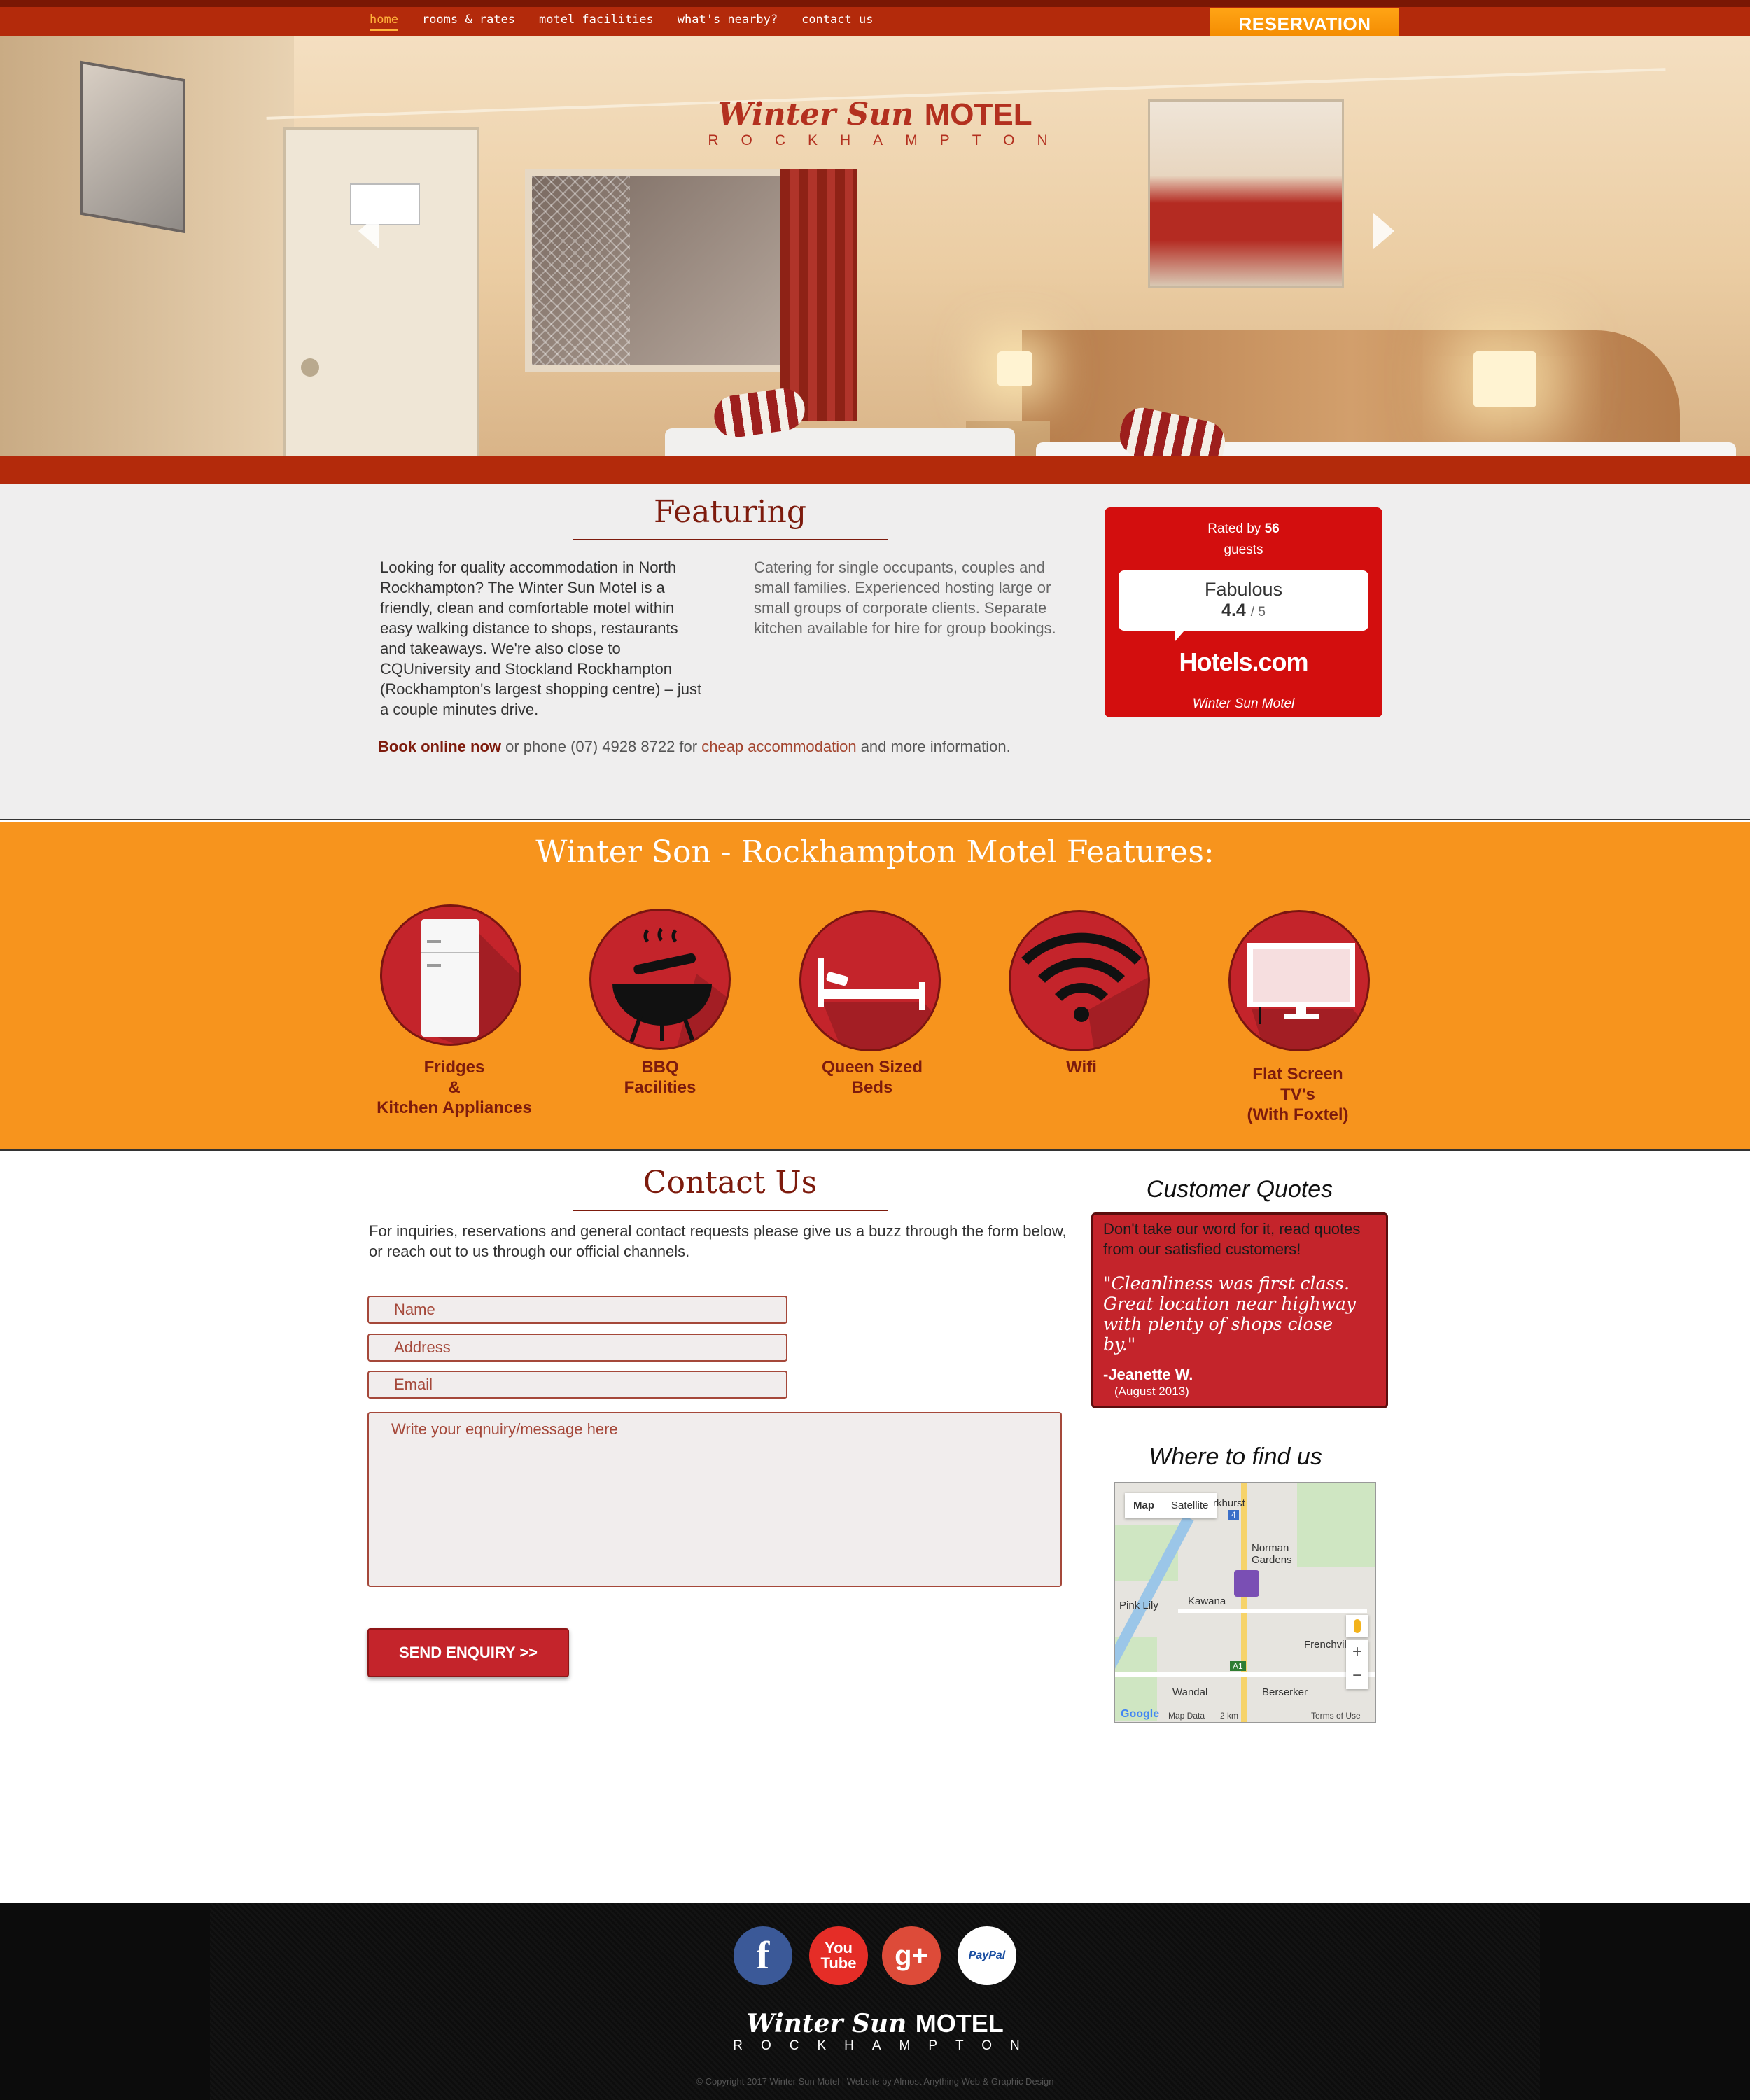 The height and width of the screenshot is (2100, 1750). What do you see at coordinates (581, 270) in the screenshot?
I see `window-security-screen` at bounding box center [581, 270].